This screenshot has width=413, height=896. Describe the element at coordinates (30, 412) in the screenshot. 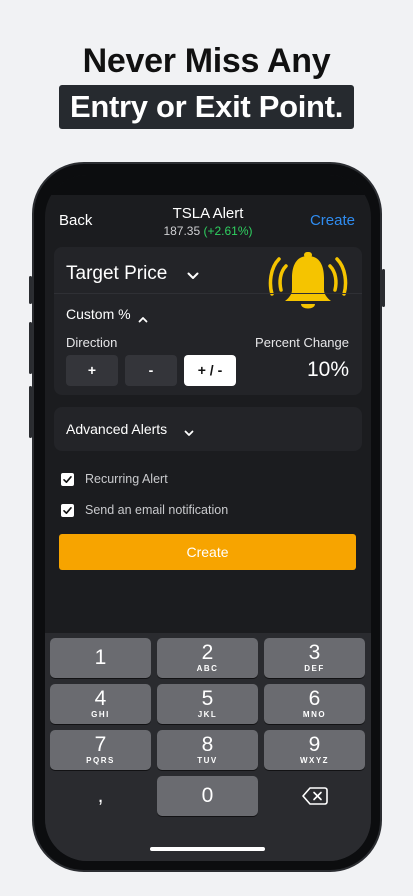

I see `phone-volume-down` at that location.